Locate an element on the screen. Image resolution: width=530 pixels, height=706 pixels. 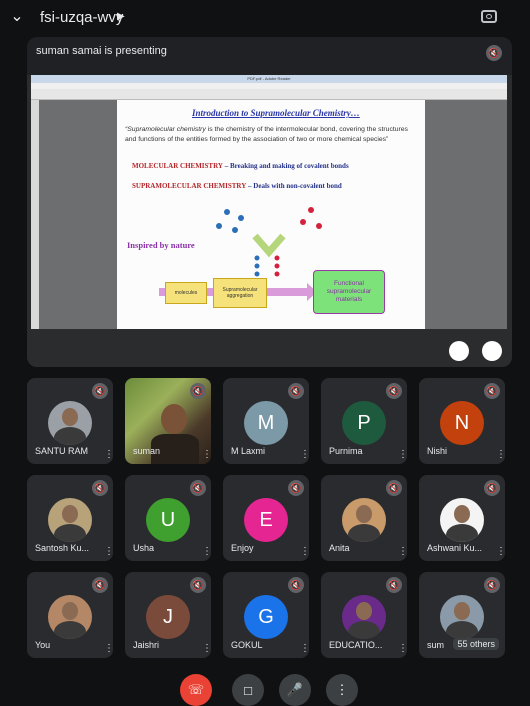
avatar: J is located at coordinates (168, 617).